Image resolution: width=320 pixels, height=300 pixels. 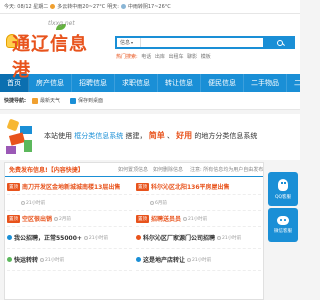 I want to click on qq-service-button: QQ客服, so click(x=283, y=189).